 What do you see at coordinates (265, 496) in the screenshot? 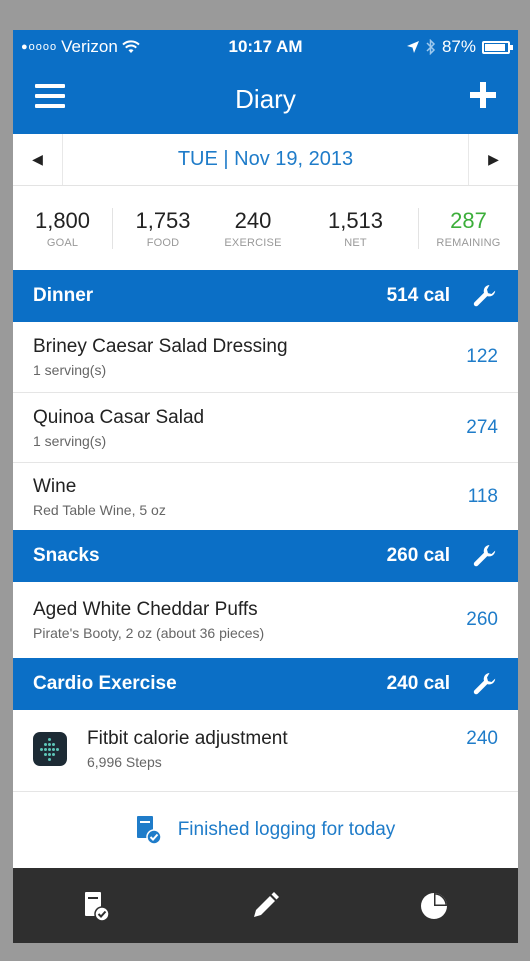
I see `list-item: Wine Red Table Wine, 5 oz 118` at bounding box center [265, 496].